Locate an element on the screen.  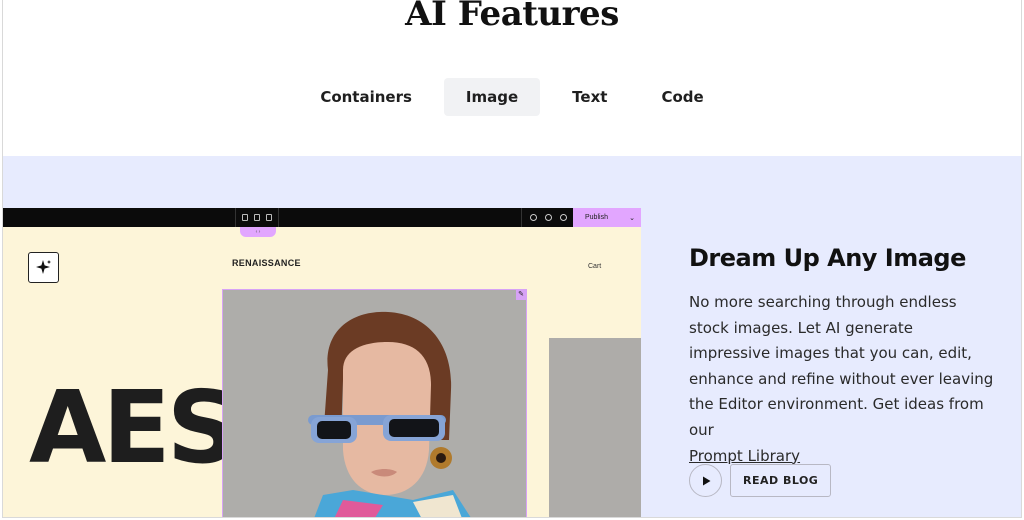
cart-link: Cart is located at coordinates (594, 266).